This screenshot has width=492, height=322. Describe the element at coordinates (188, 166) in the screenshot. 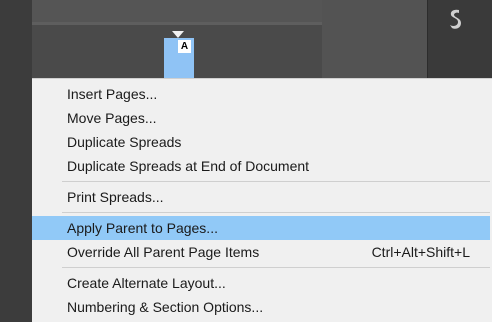

I see `menu-item-label: Duplicate Spreads at End of Document` at that location.